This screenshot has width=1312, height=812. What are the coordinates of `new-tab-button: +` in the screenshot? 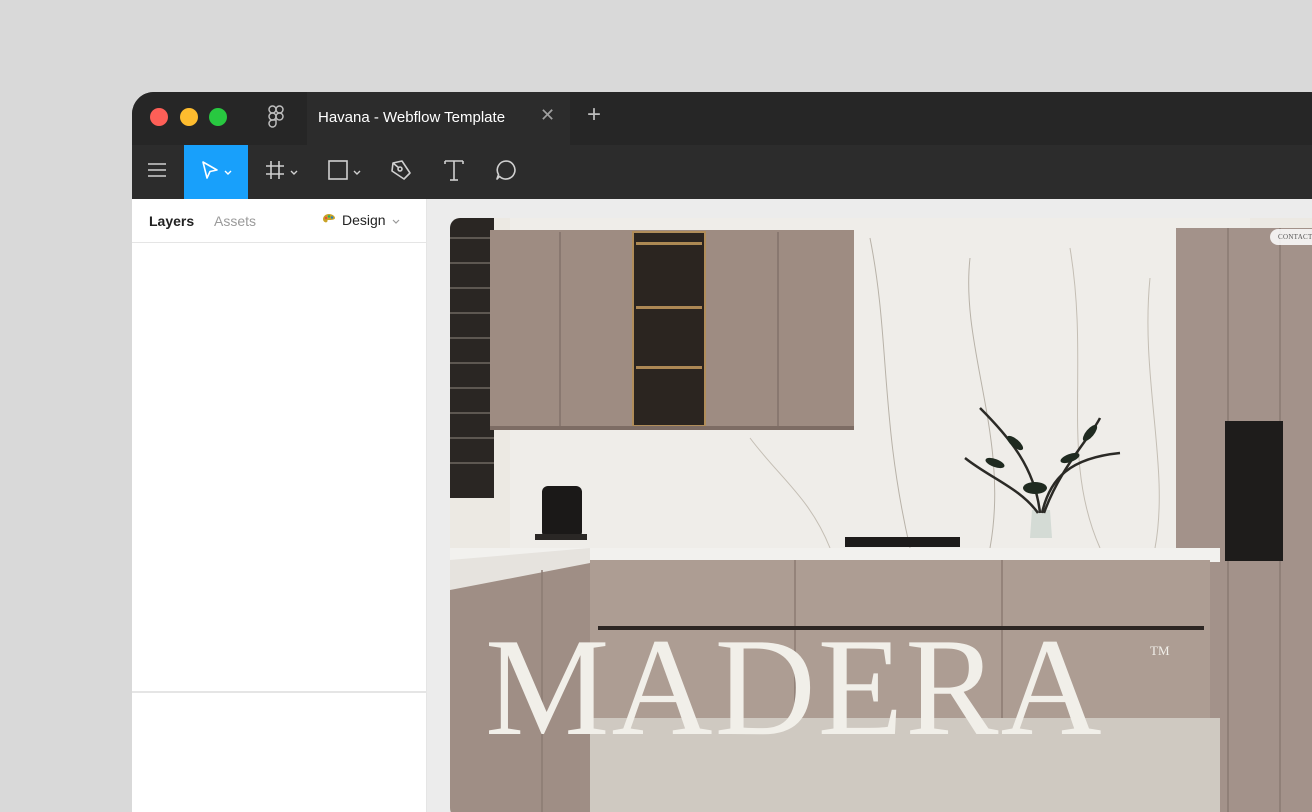 It's located at (594, 115).